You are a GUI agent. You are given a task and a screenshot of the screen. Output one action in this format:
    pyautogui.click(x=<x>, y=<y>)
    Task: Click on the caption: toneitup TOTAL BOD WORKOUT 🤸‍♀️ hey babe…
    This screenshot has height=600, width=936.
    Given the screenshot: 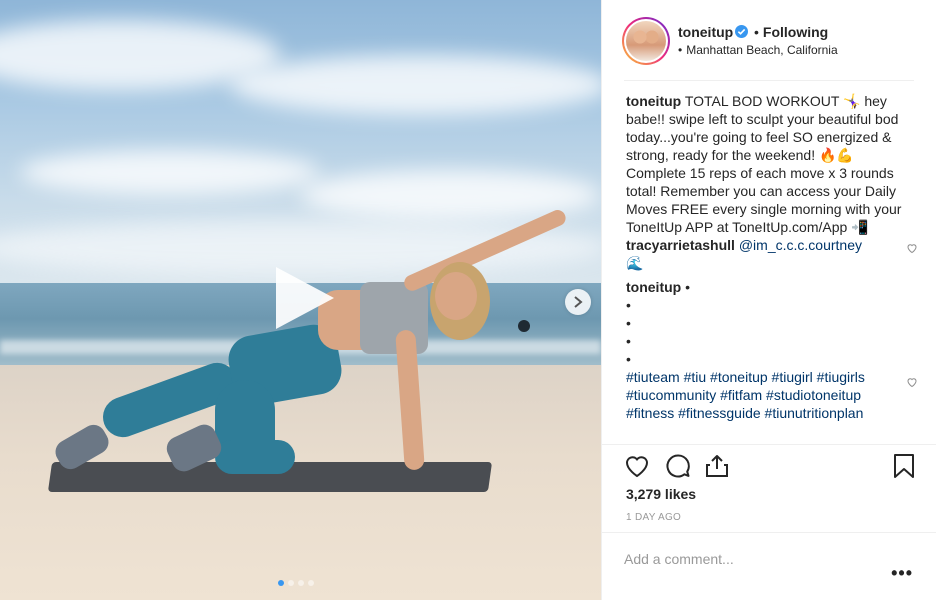 What is the action you would take?
    pyautogui.click(x=770, y=164)
    